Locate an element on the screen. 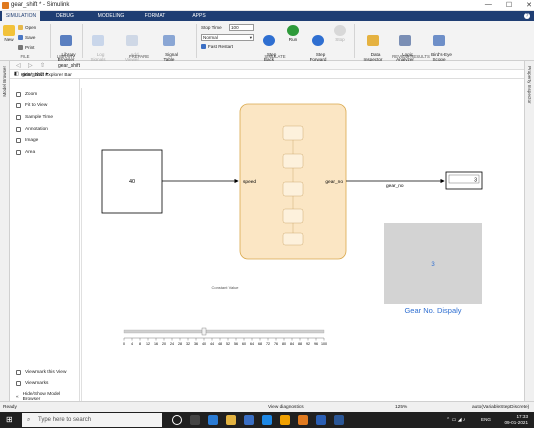 The width and height of the screenshot is (534, 428). tray-language: ENG is located at coordinates (486, 419).